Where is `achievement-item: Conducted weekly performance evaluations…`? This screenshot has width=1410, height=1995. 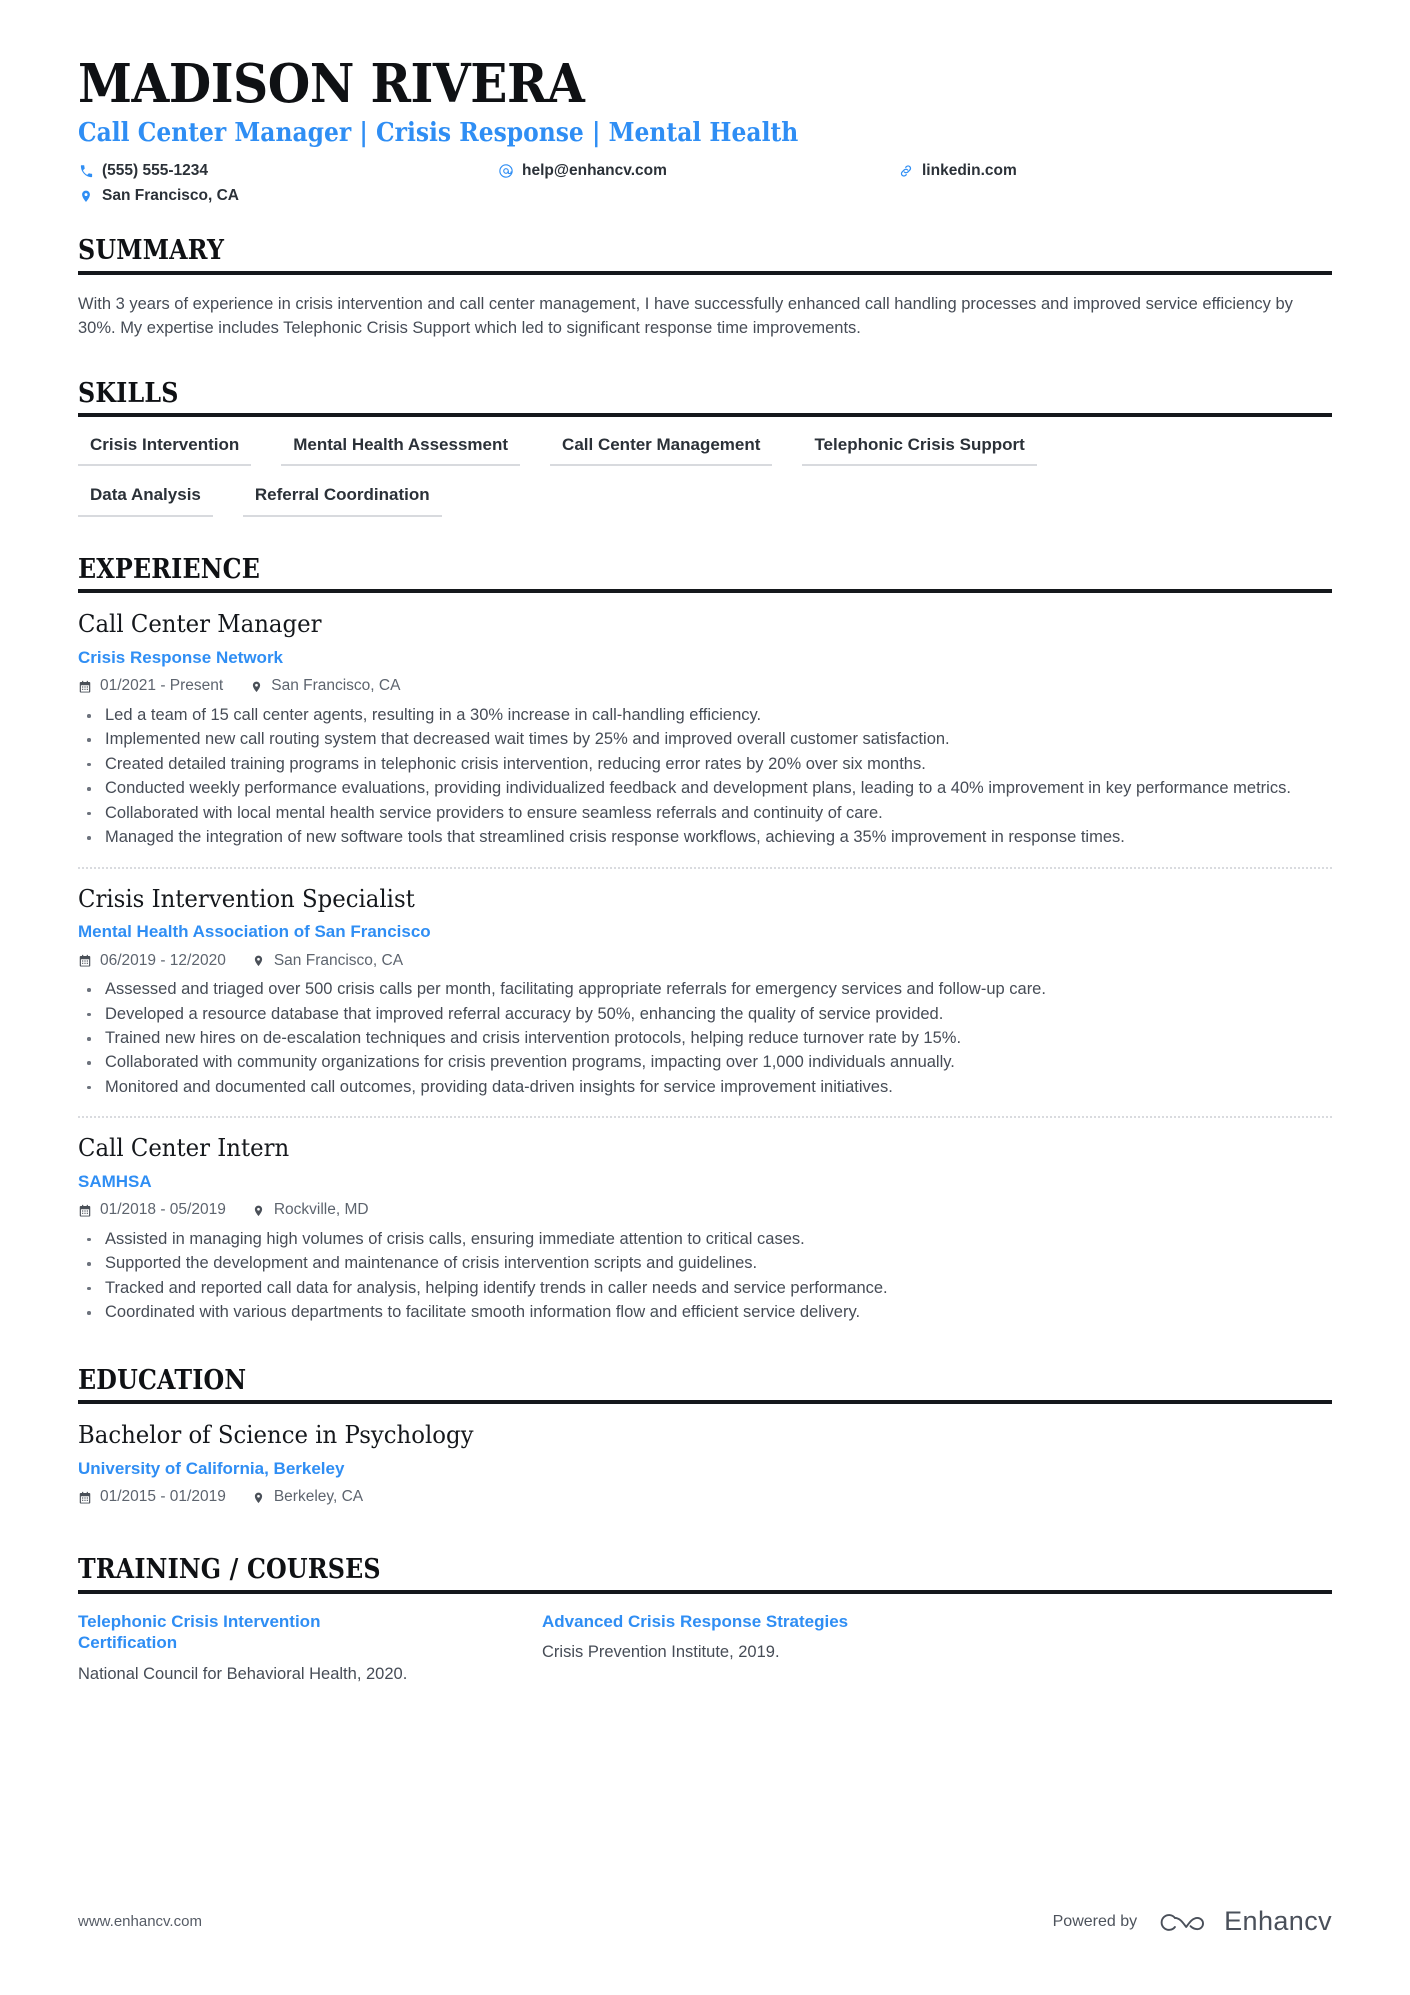 achievement-item: Conducted weekly performance evaluations… is located at coordinates (698, 788).